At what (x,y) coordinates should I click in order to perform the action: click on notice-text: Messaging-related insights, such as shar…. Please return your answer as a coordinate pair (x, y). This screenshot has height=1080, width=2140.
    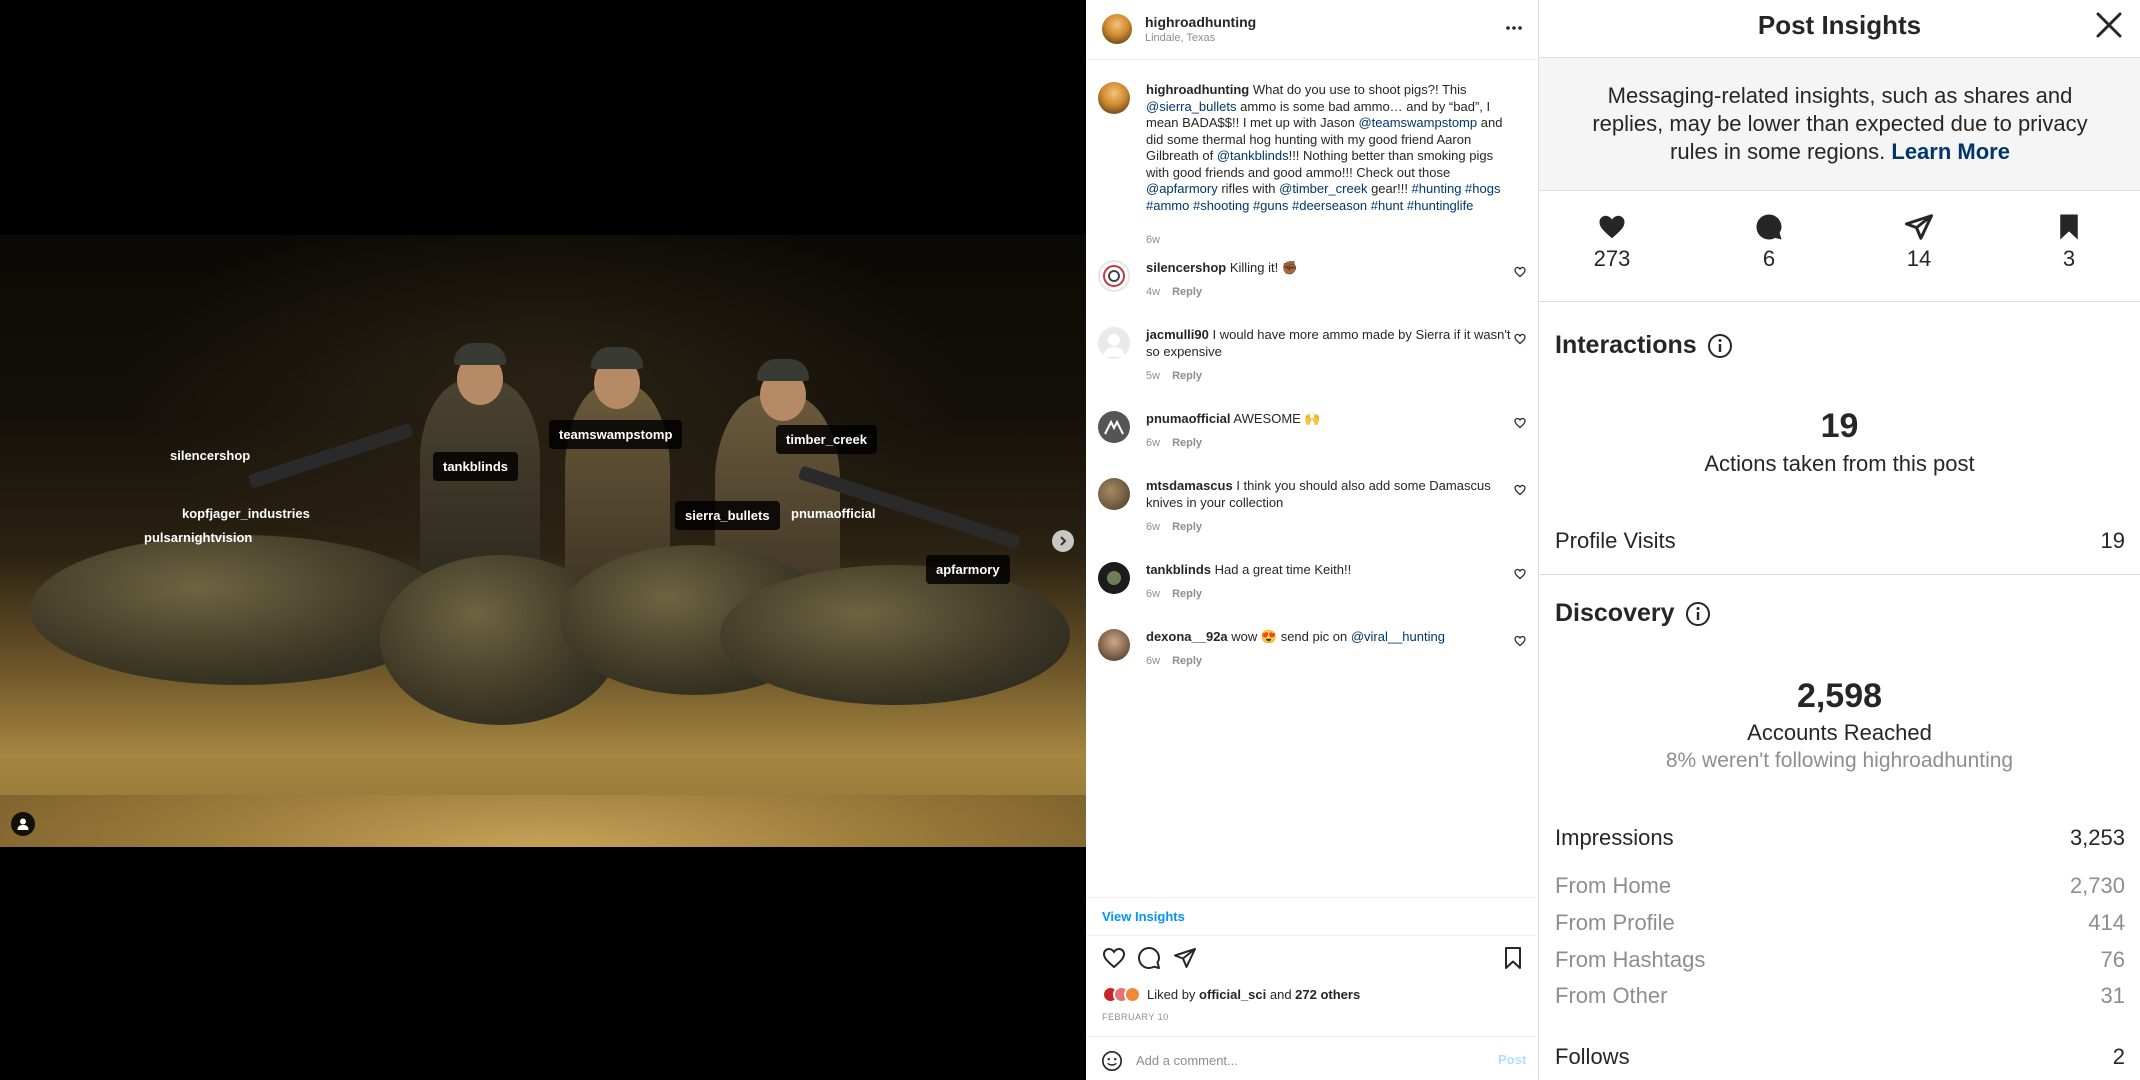
    Looking at the image, I should click on (1840, 123).